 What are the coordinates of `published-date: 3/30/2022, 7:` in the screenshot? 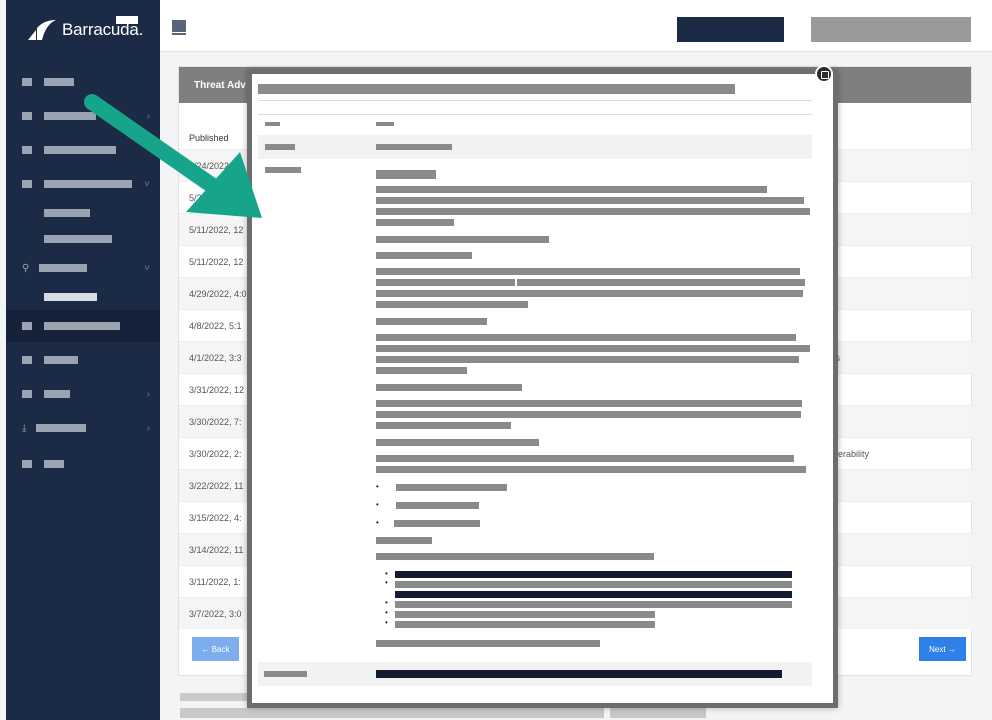 It's located at (215, 422).